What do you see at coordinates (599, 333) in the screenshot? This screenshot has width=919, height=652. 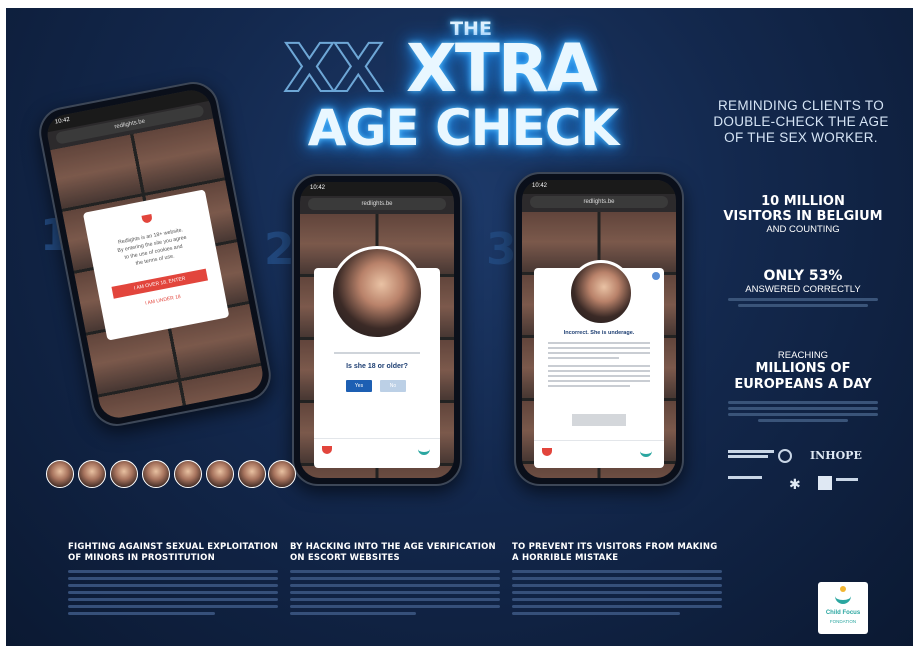 I see `result-headline: Incorrect. She is underage.` at bounding box center [599, 333].